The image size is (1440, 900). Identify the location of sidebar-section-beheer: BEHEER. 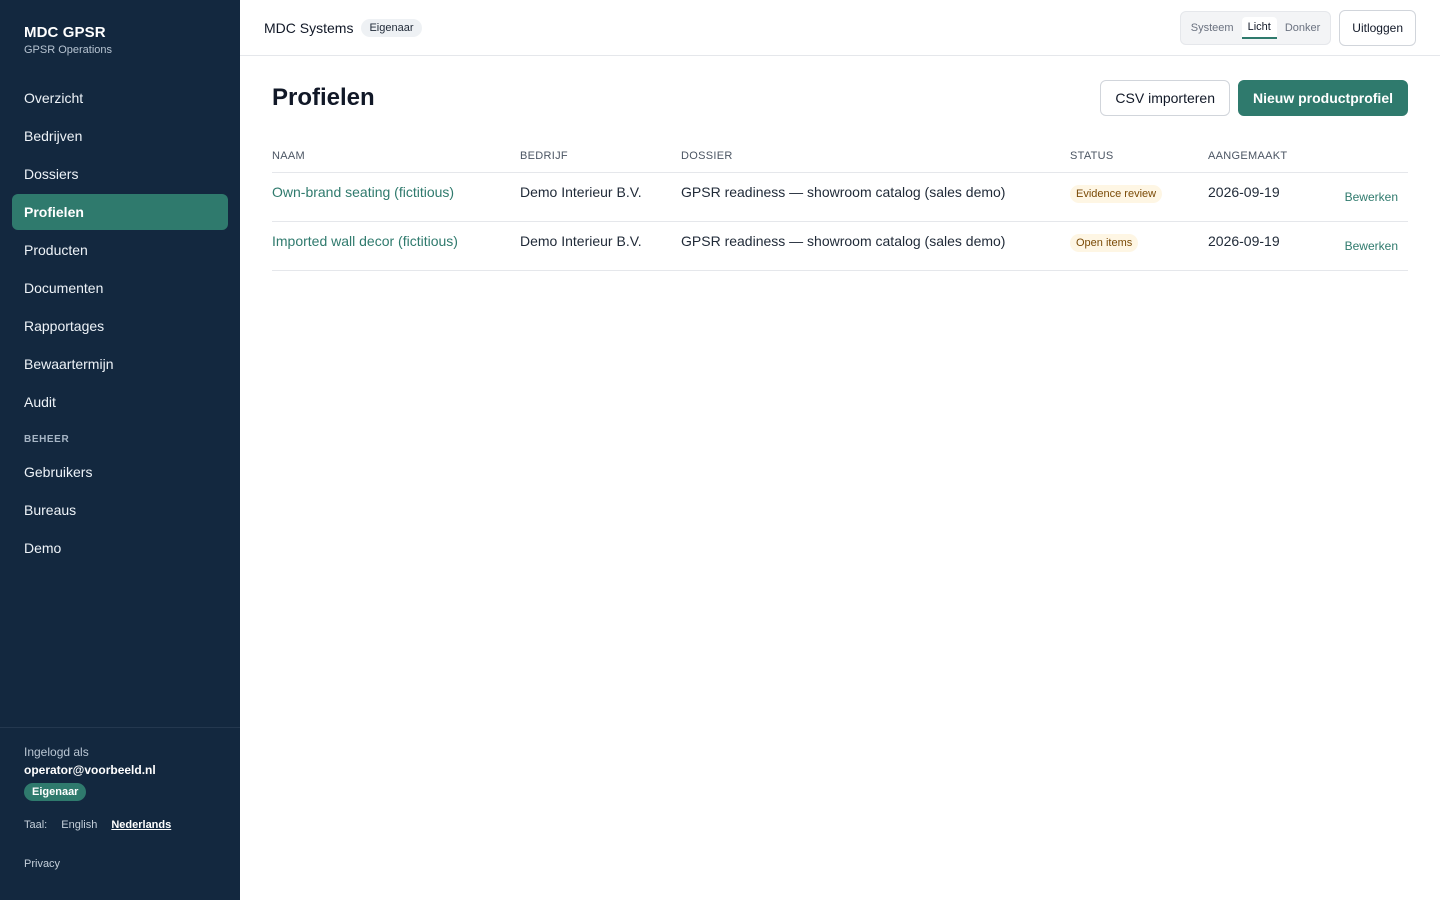
(47, 439).